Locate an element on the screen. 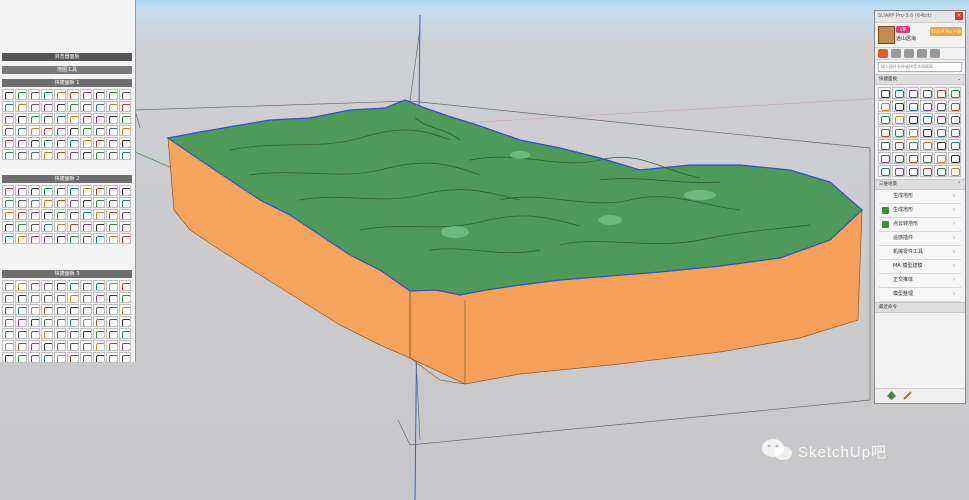  panel-title-bar: SUAPP Pro 3.6 (64bit) × is located at coordinates (920, 17).